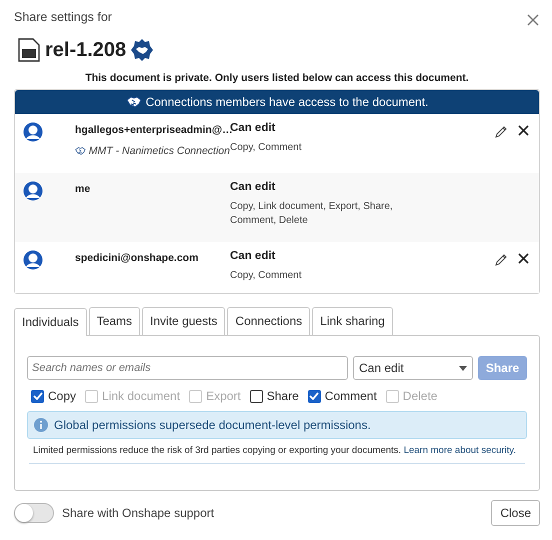 This screenshot has height=540, width=552. Describe the element at coordinates (460, 450) in the screenshot. I see `security-link: Learn more about security.` at that location.